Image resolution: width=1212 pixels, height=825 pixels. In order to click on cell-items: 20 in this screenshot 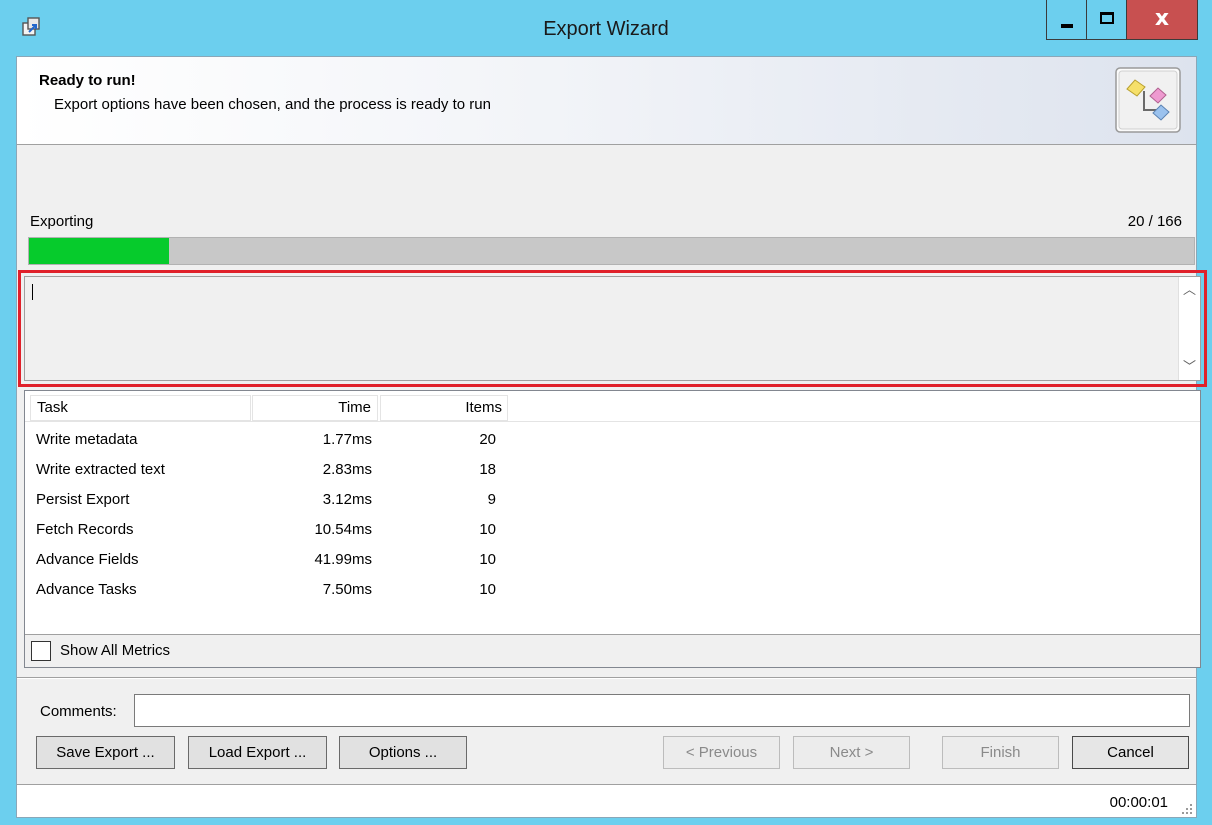, I will do `click(487, 439)`.